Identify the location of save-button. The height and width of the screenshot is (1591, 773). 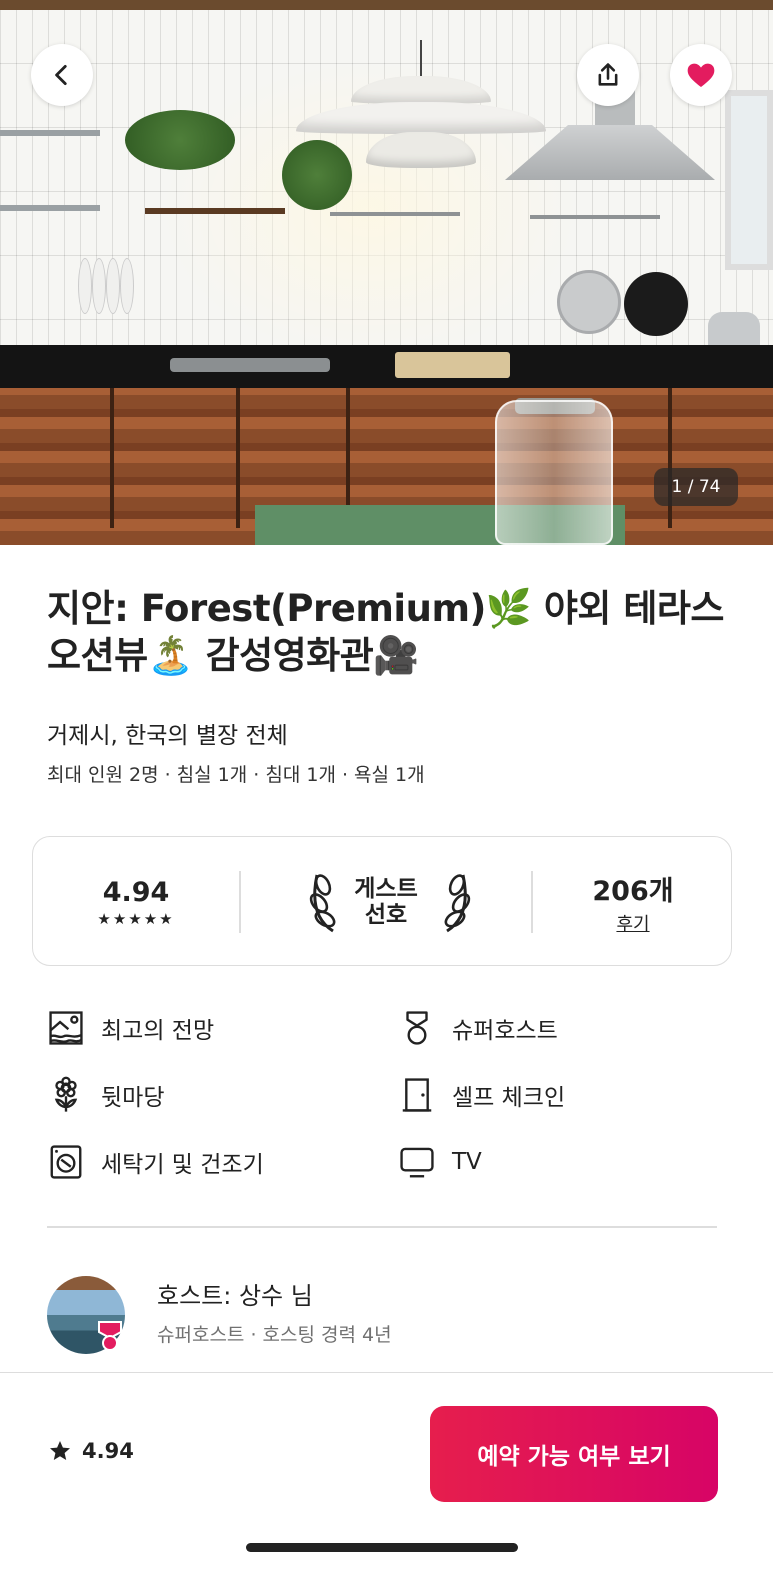
(701, 75).